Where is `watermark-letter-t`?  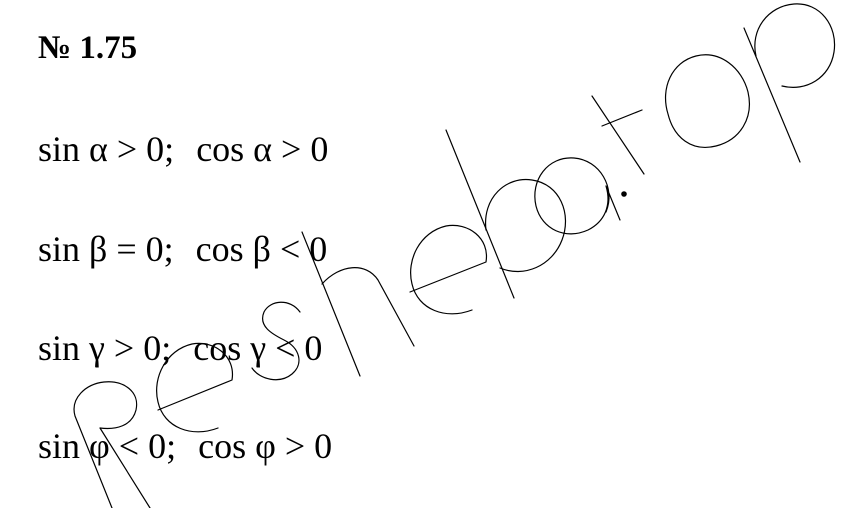
watermark-letter-t is located at coordinates (618, 135).